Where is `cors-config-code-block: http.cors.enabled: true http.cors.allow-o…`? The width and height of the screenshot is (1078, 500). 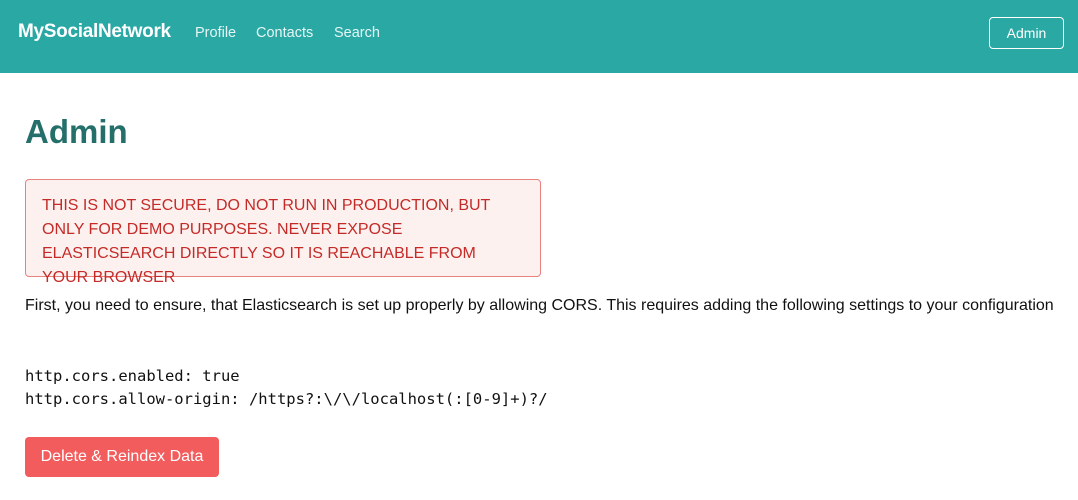
cors-config-code-block: http.cors.enabled: true http.cors.allow-o… is located at coordinates (286, 388).